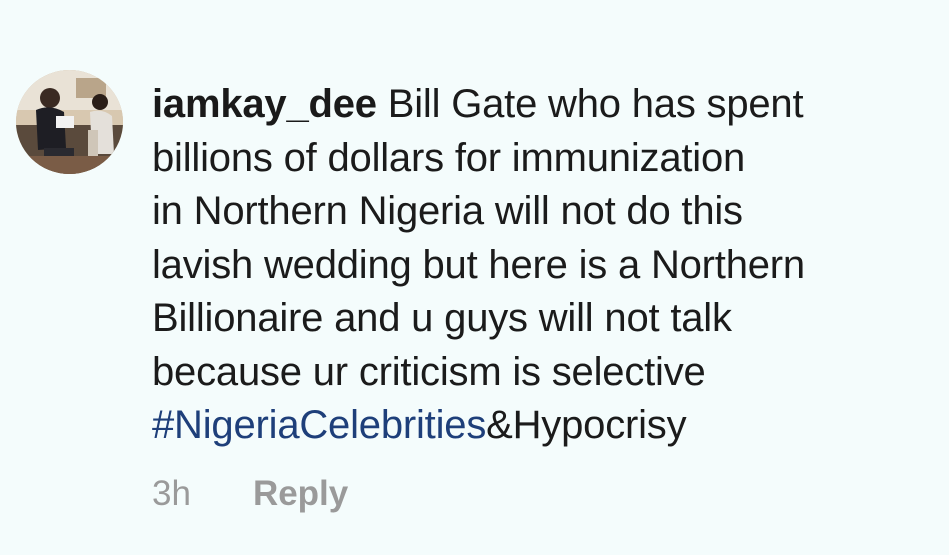 The width and height of the screenshot is (949, 555). Describe the element at coordinates (442, 318) in the screenshot. I see `comment-line-5: Billionaire and u guys will not talk` at that location.